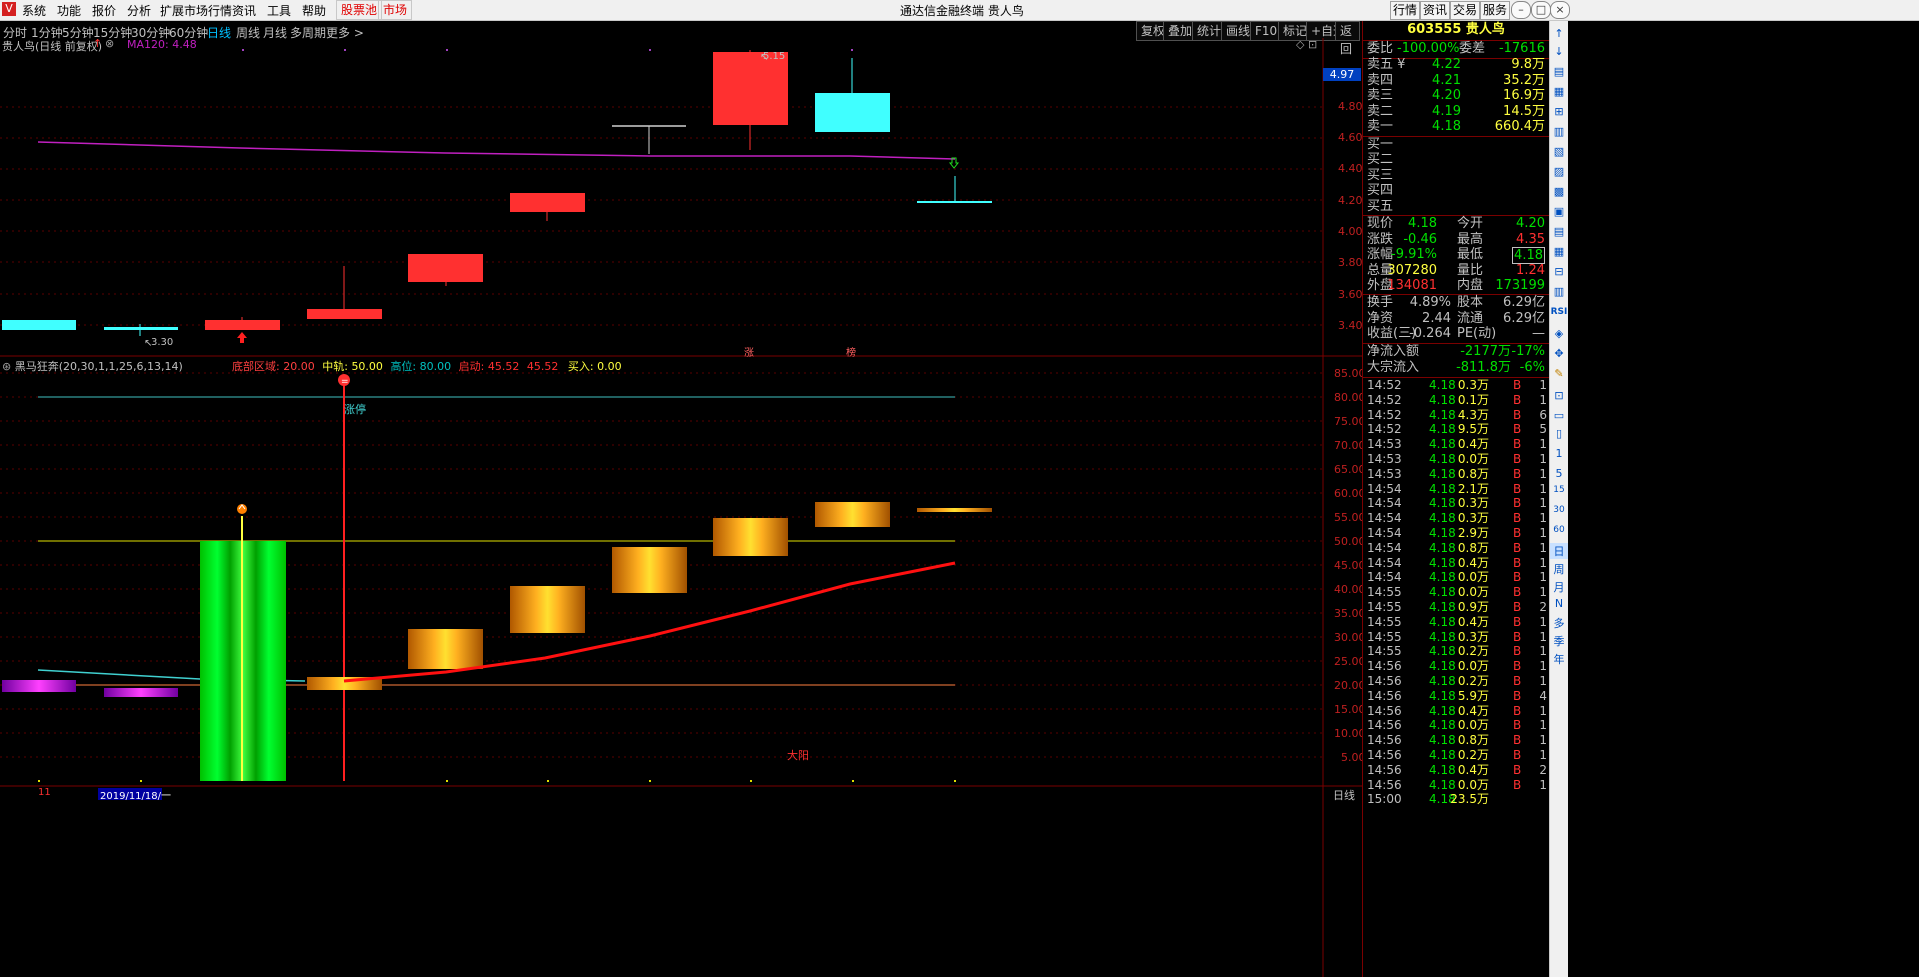 This screenshot has width=1919, height=977. I want to click on tick-volume: 0.3万, so click(1473, 518).